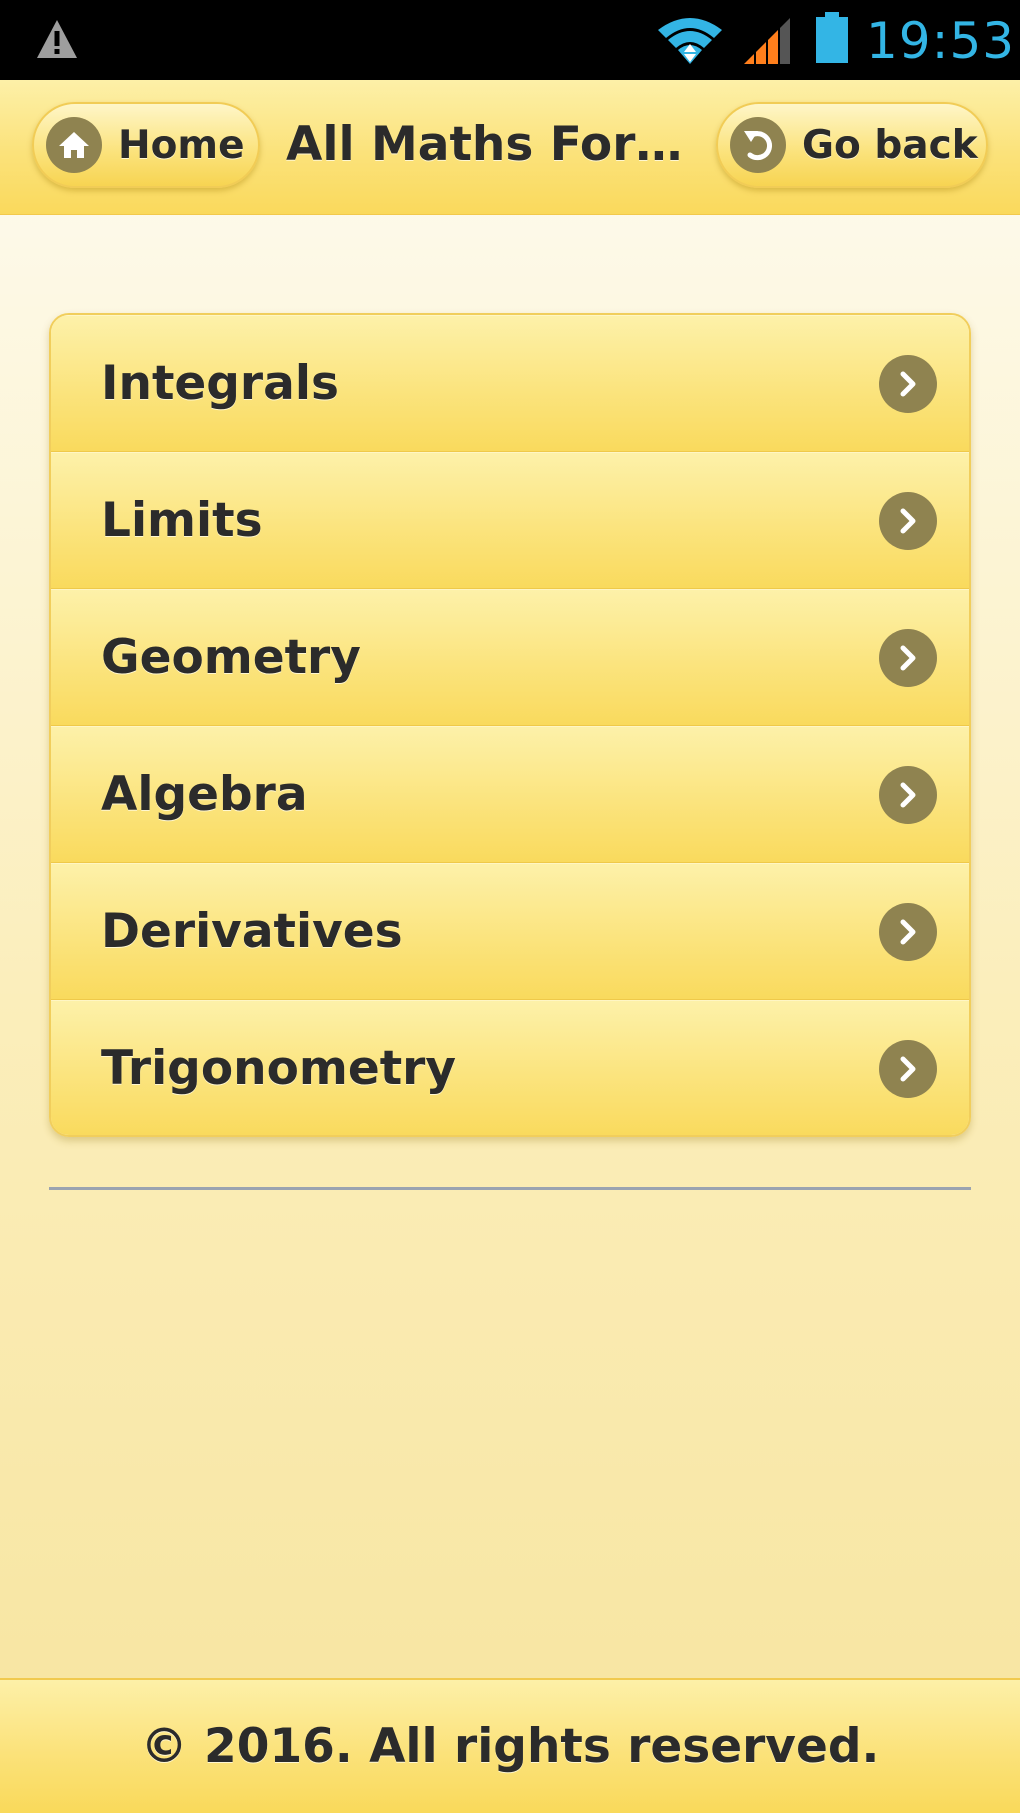  I want to click on status-bar: 19:53, so click(510, 40).